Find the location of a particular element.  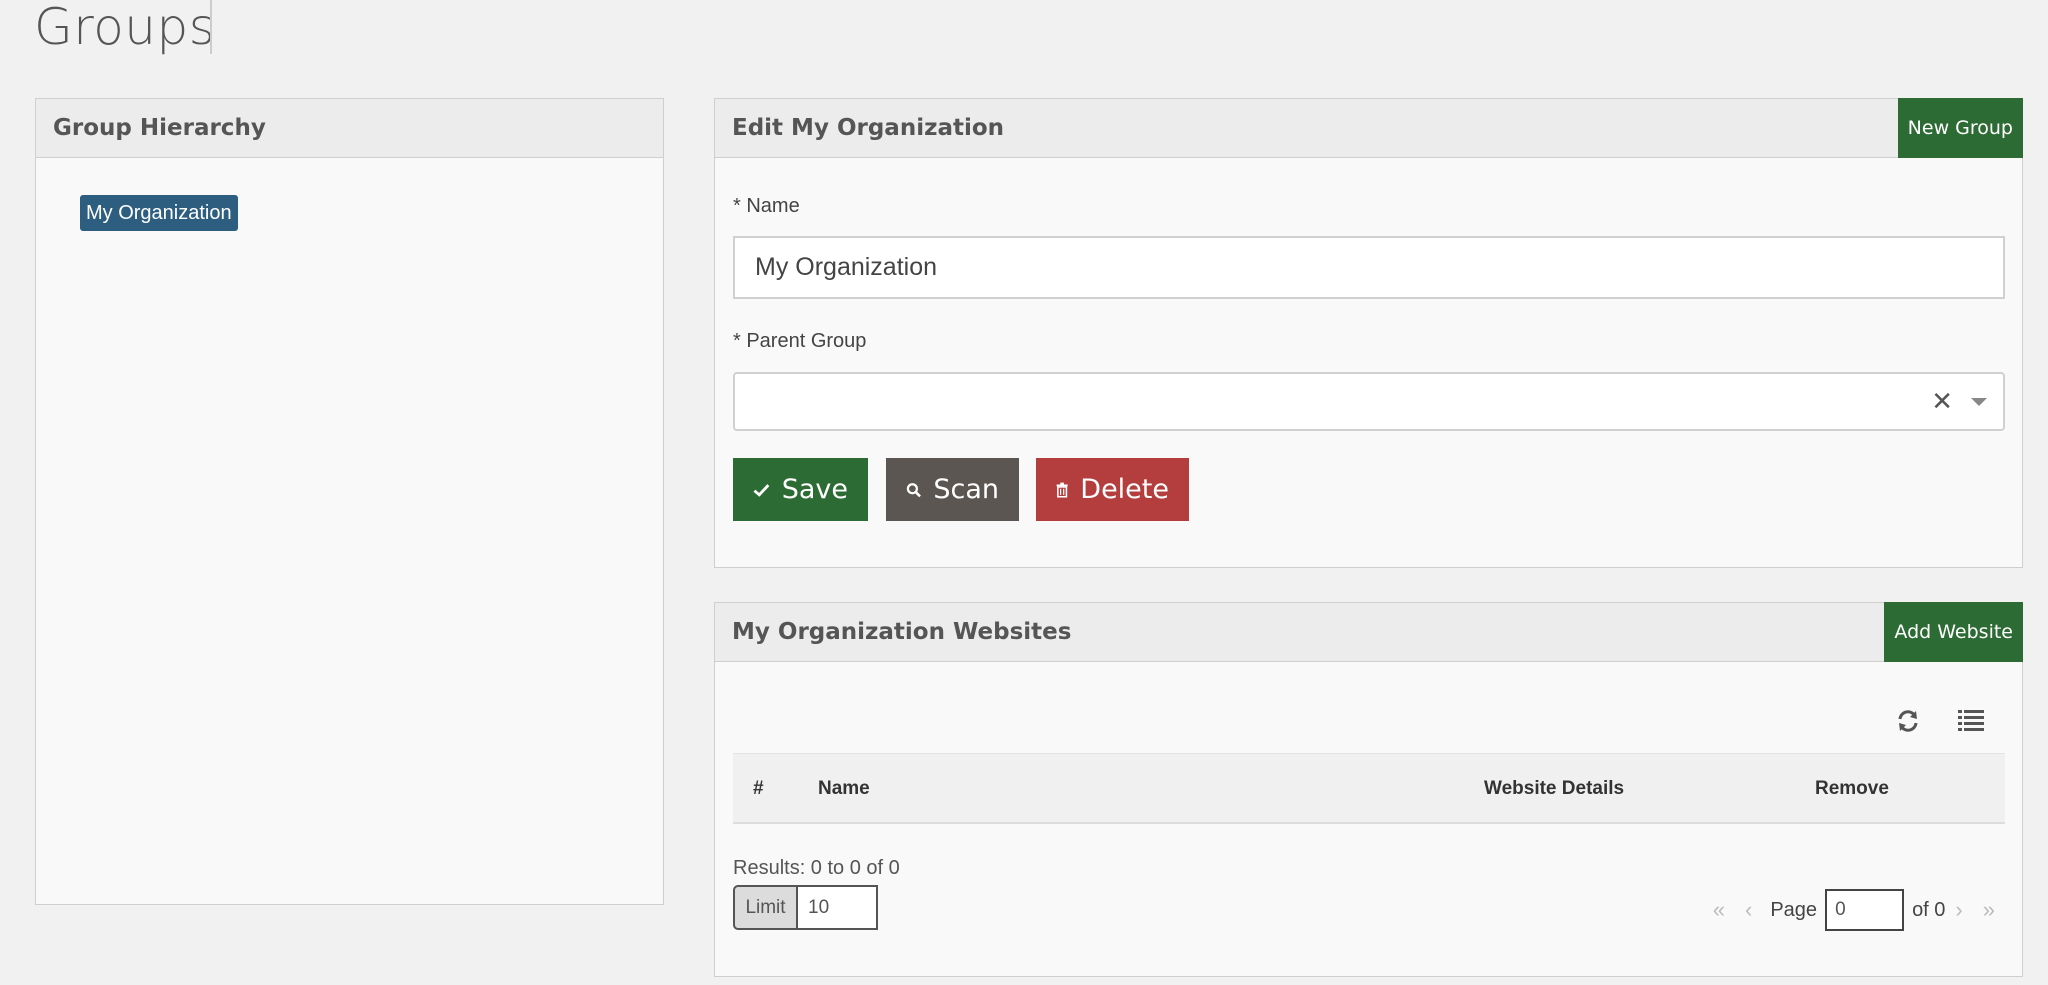

save-button: Save is located at coordinates (800, 489).